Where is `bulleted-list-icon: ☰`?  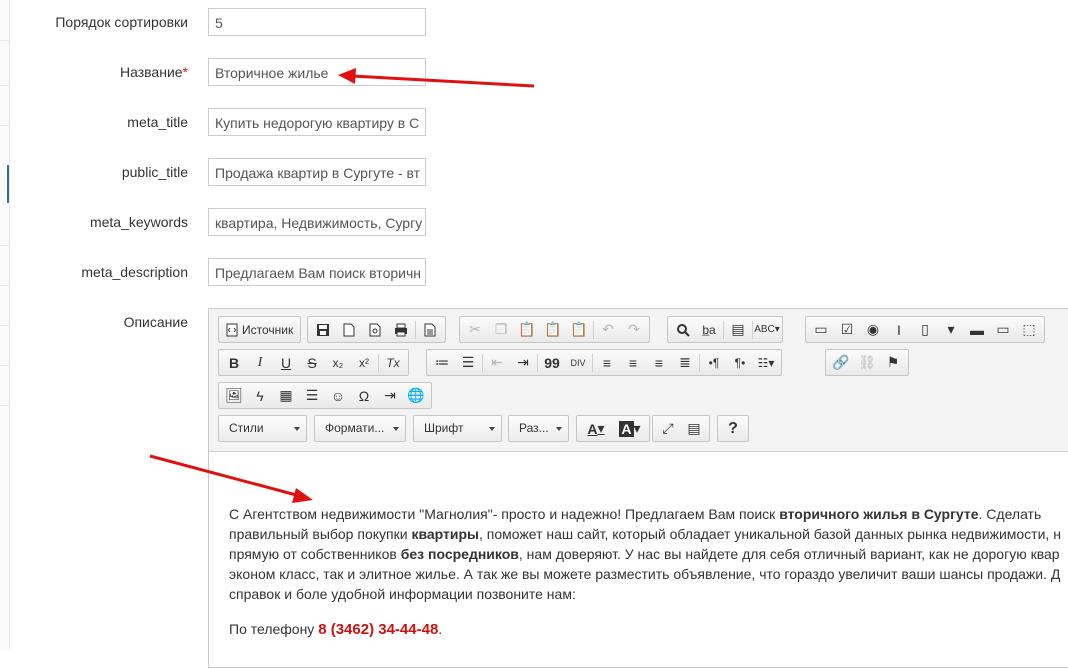 bulleted-list-icon: ☰ is located at coordinates (468, 363).